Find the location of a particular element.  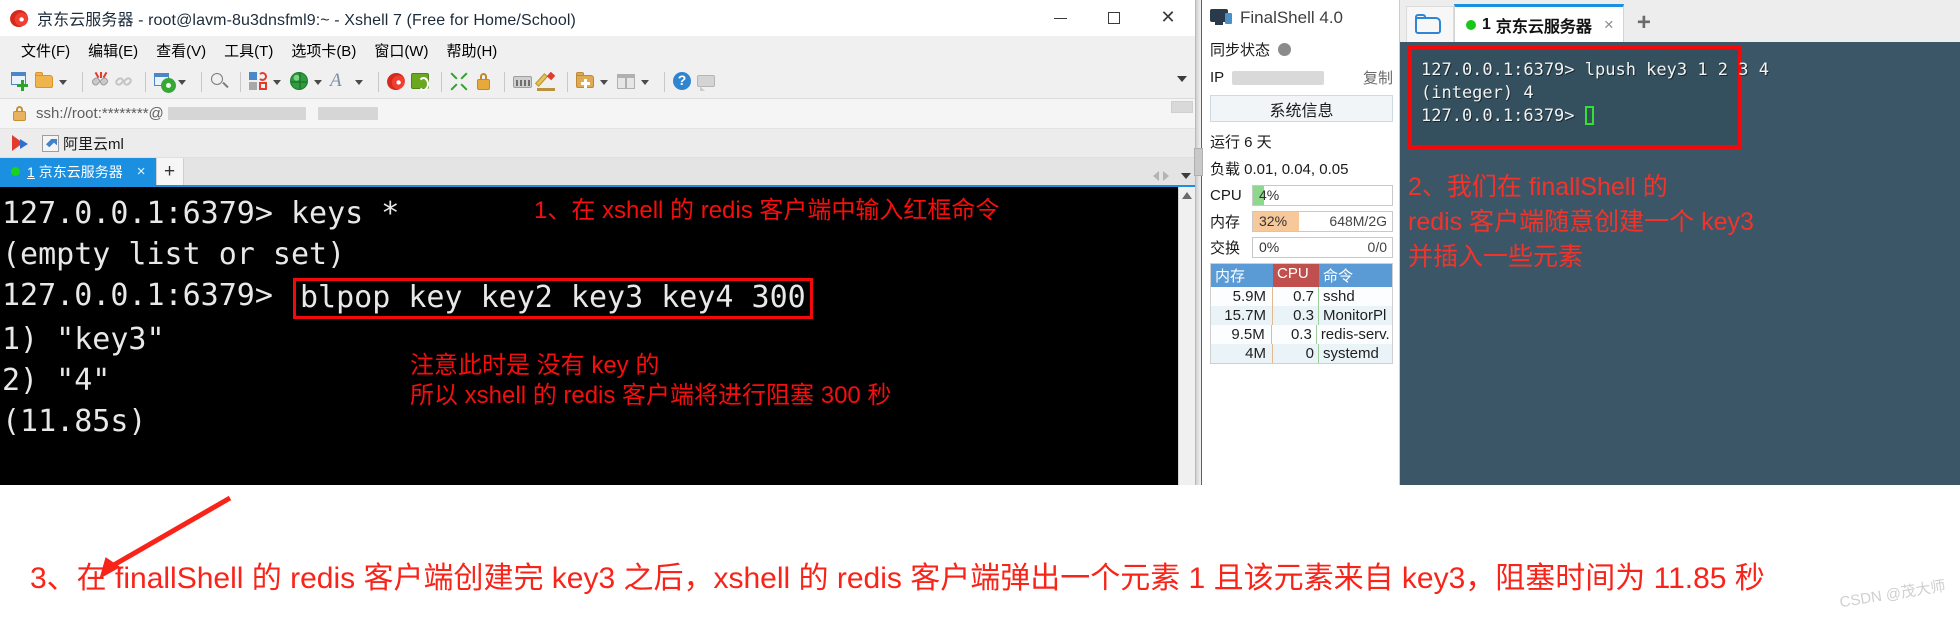

system-info-button: 系统信息 is located at coordinates (1301, 108).